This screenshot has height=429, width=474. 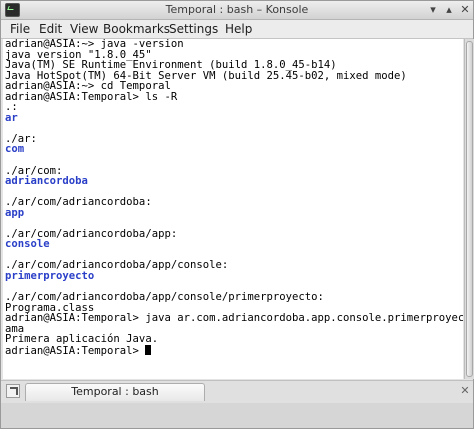 What do you see at coordinates (46, 181) in the screenshot?
I see `terminal-directory-entry: adriancordoba` at bounding box center [46, 181].